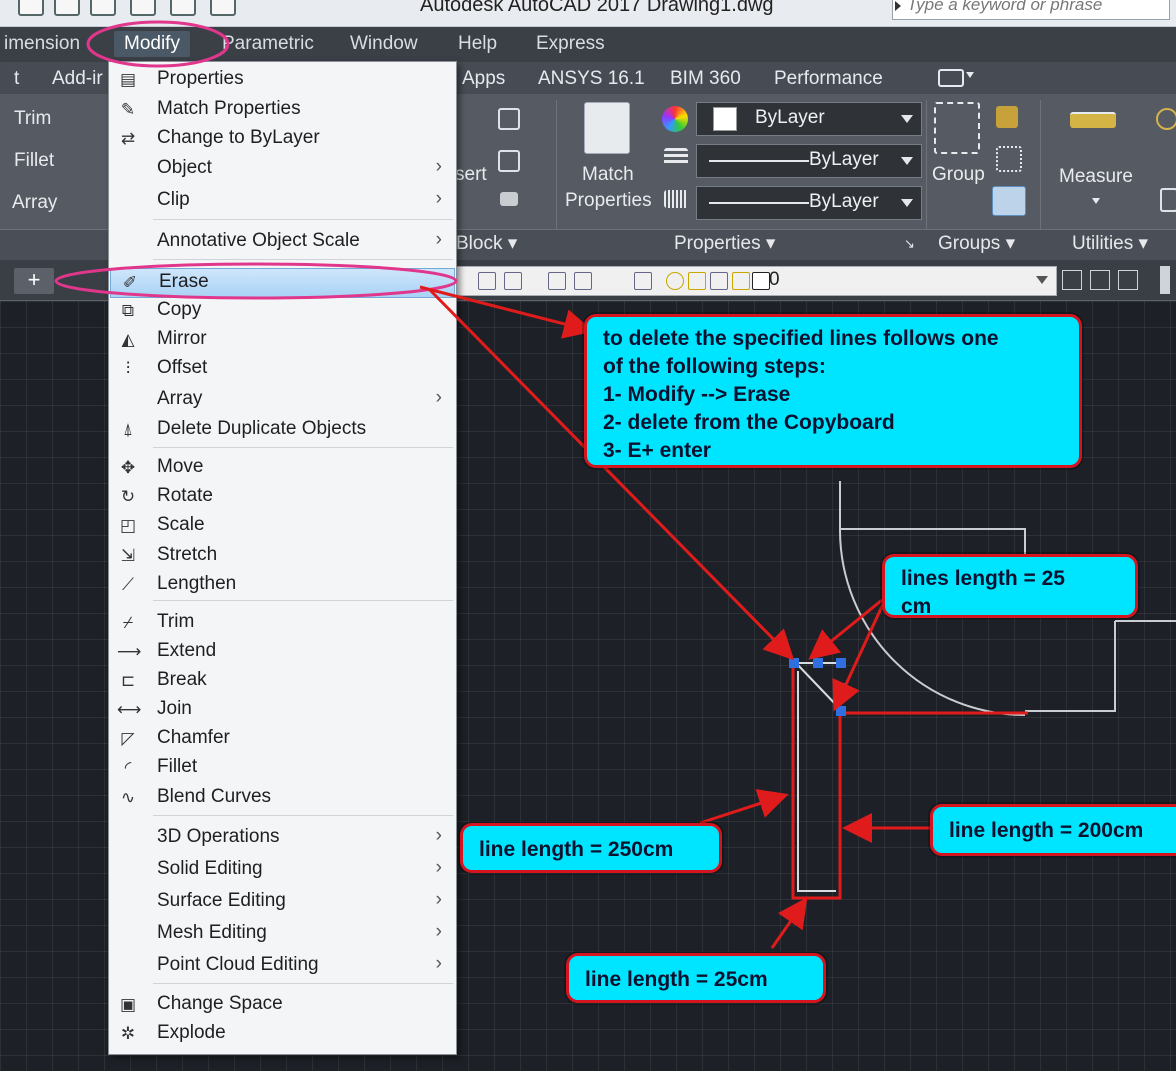 This screenshot has width=1176, height=1071. What do you see at coordinates (809, 203) in the screenshot?
I see `lineweight-dropdown: ByLayer` at bounding box center [809, 203].